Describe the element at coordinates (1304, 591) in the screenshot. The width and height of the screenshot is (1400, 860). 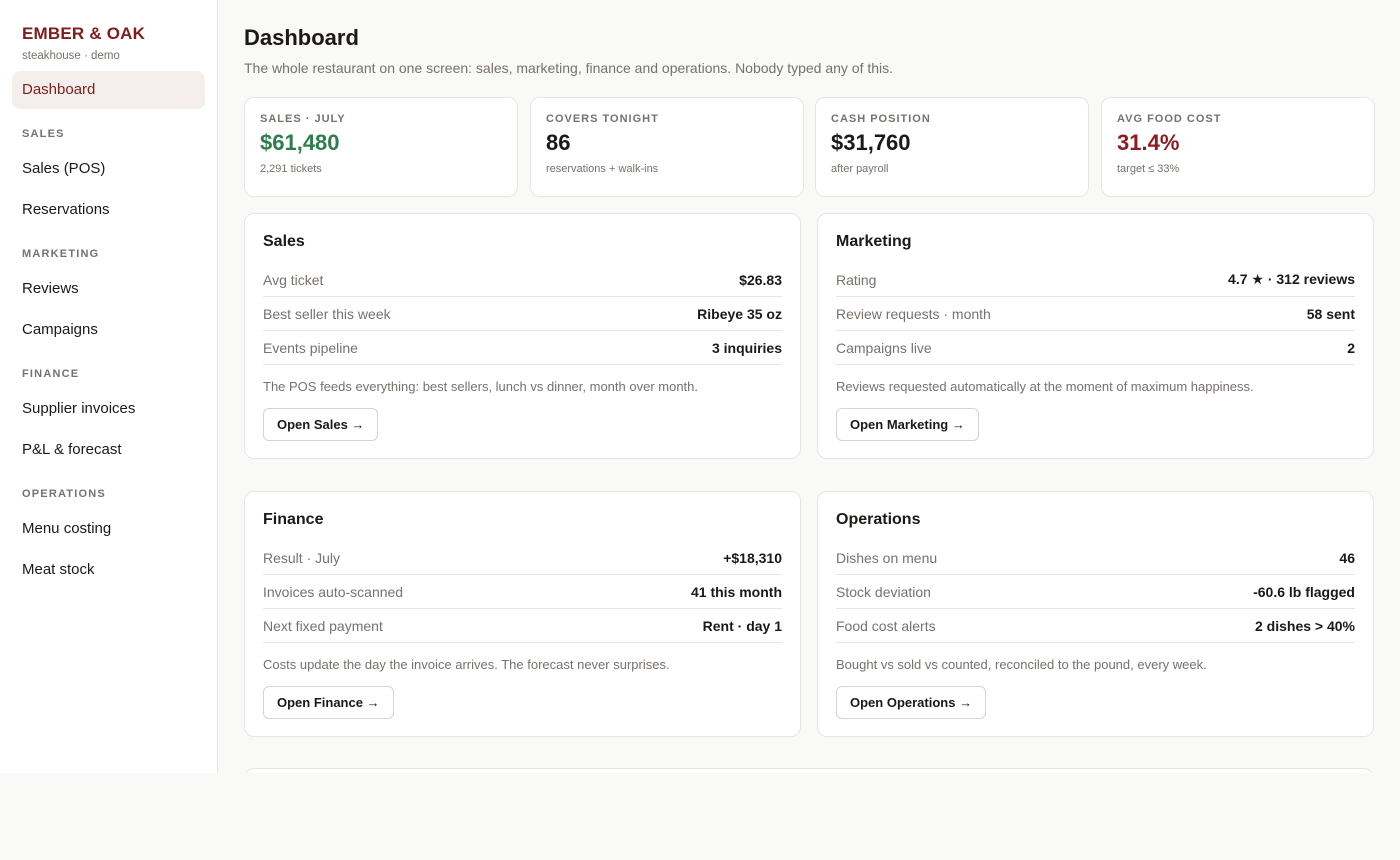
I see `metric-value: -60.6 lb flagged` at that location.